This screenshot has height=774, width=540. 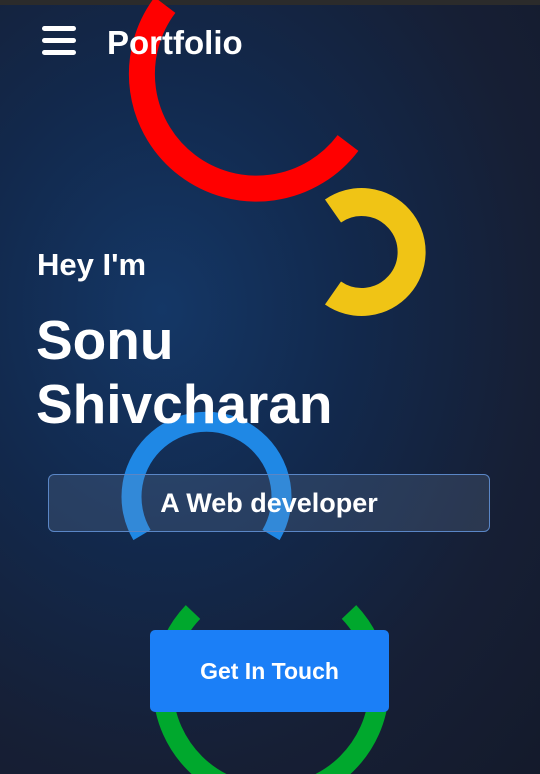 What do you see at coordinates (184, 372) in the screenshot?
I see `hero-name: Sonu Shivcharan` at bounding box center [184, 372].